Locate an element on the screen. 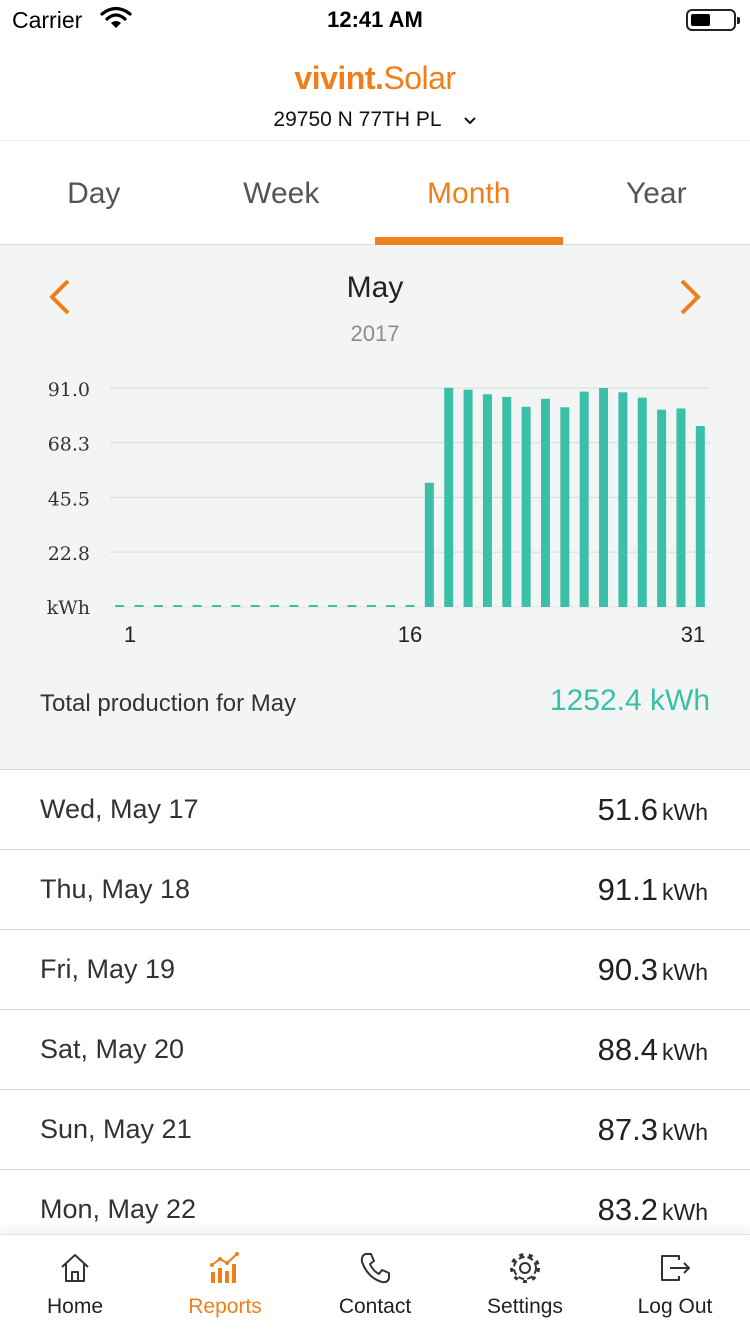 This screenshot has height=1334, width=750. status-bar: Carrier 12:41 AM is located at coordinates (375, 20).